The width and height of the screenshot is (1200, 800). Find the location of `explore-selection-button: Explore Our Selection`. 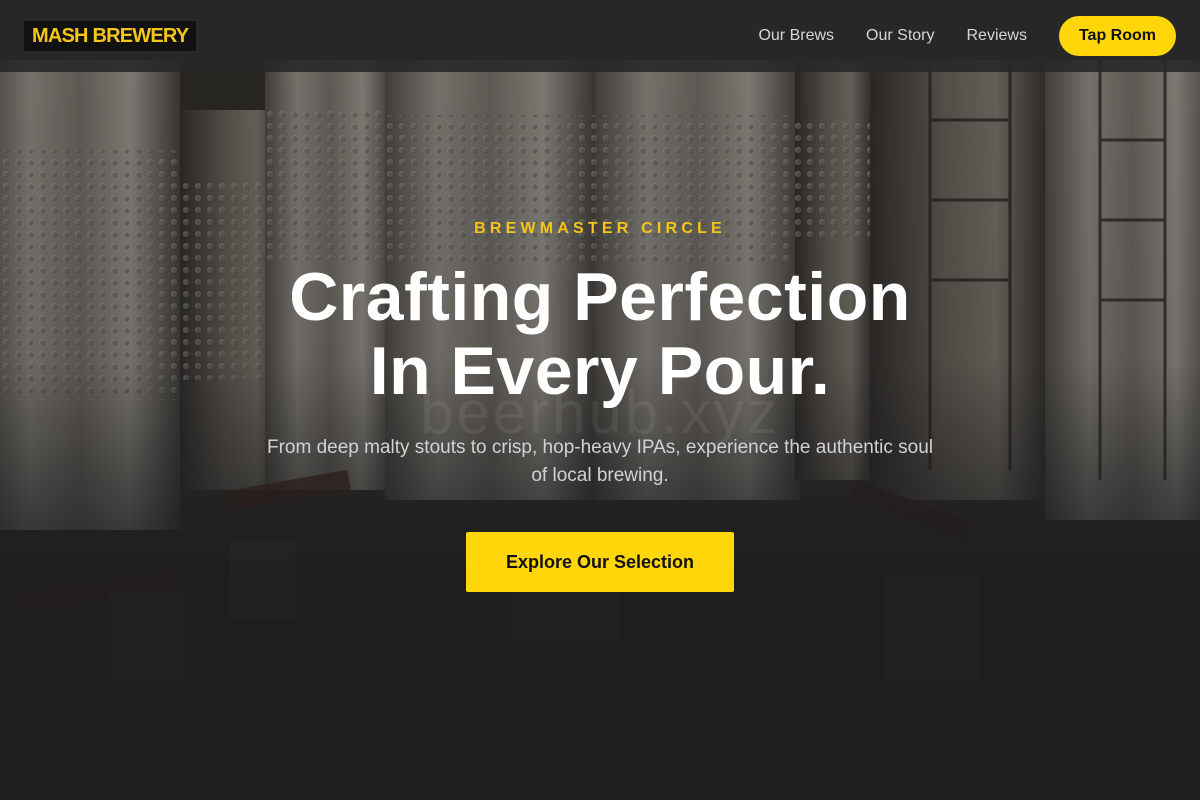

explore-selection-button: Explore Our Selection is located at coordinates (600, 562).